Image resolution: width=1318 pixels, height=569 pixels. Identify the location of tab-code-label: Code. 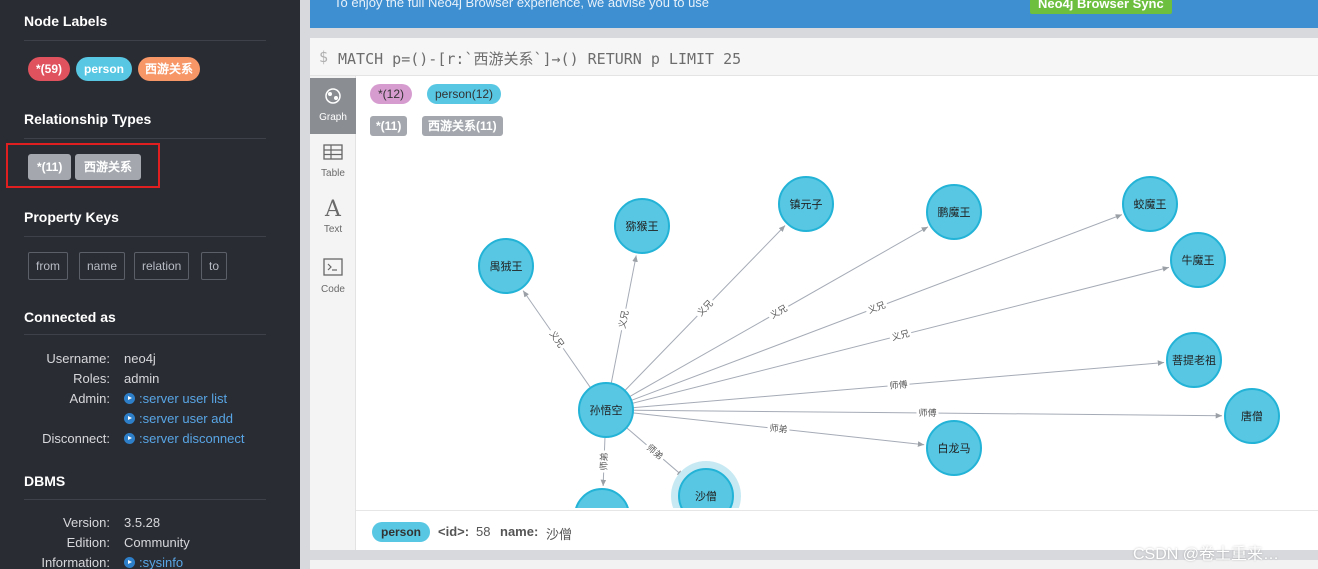
(333, 289).